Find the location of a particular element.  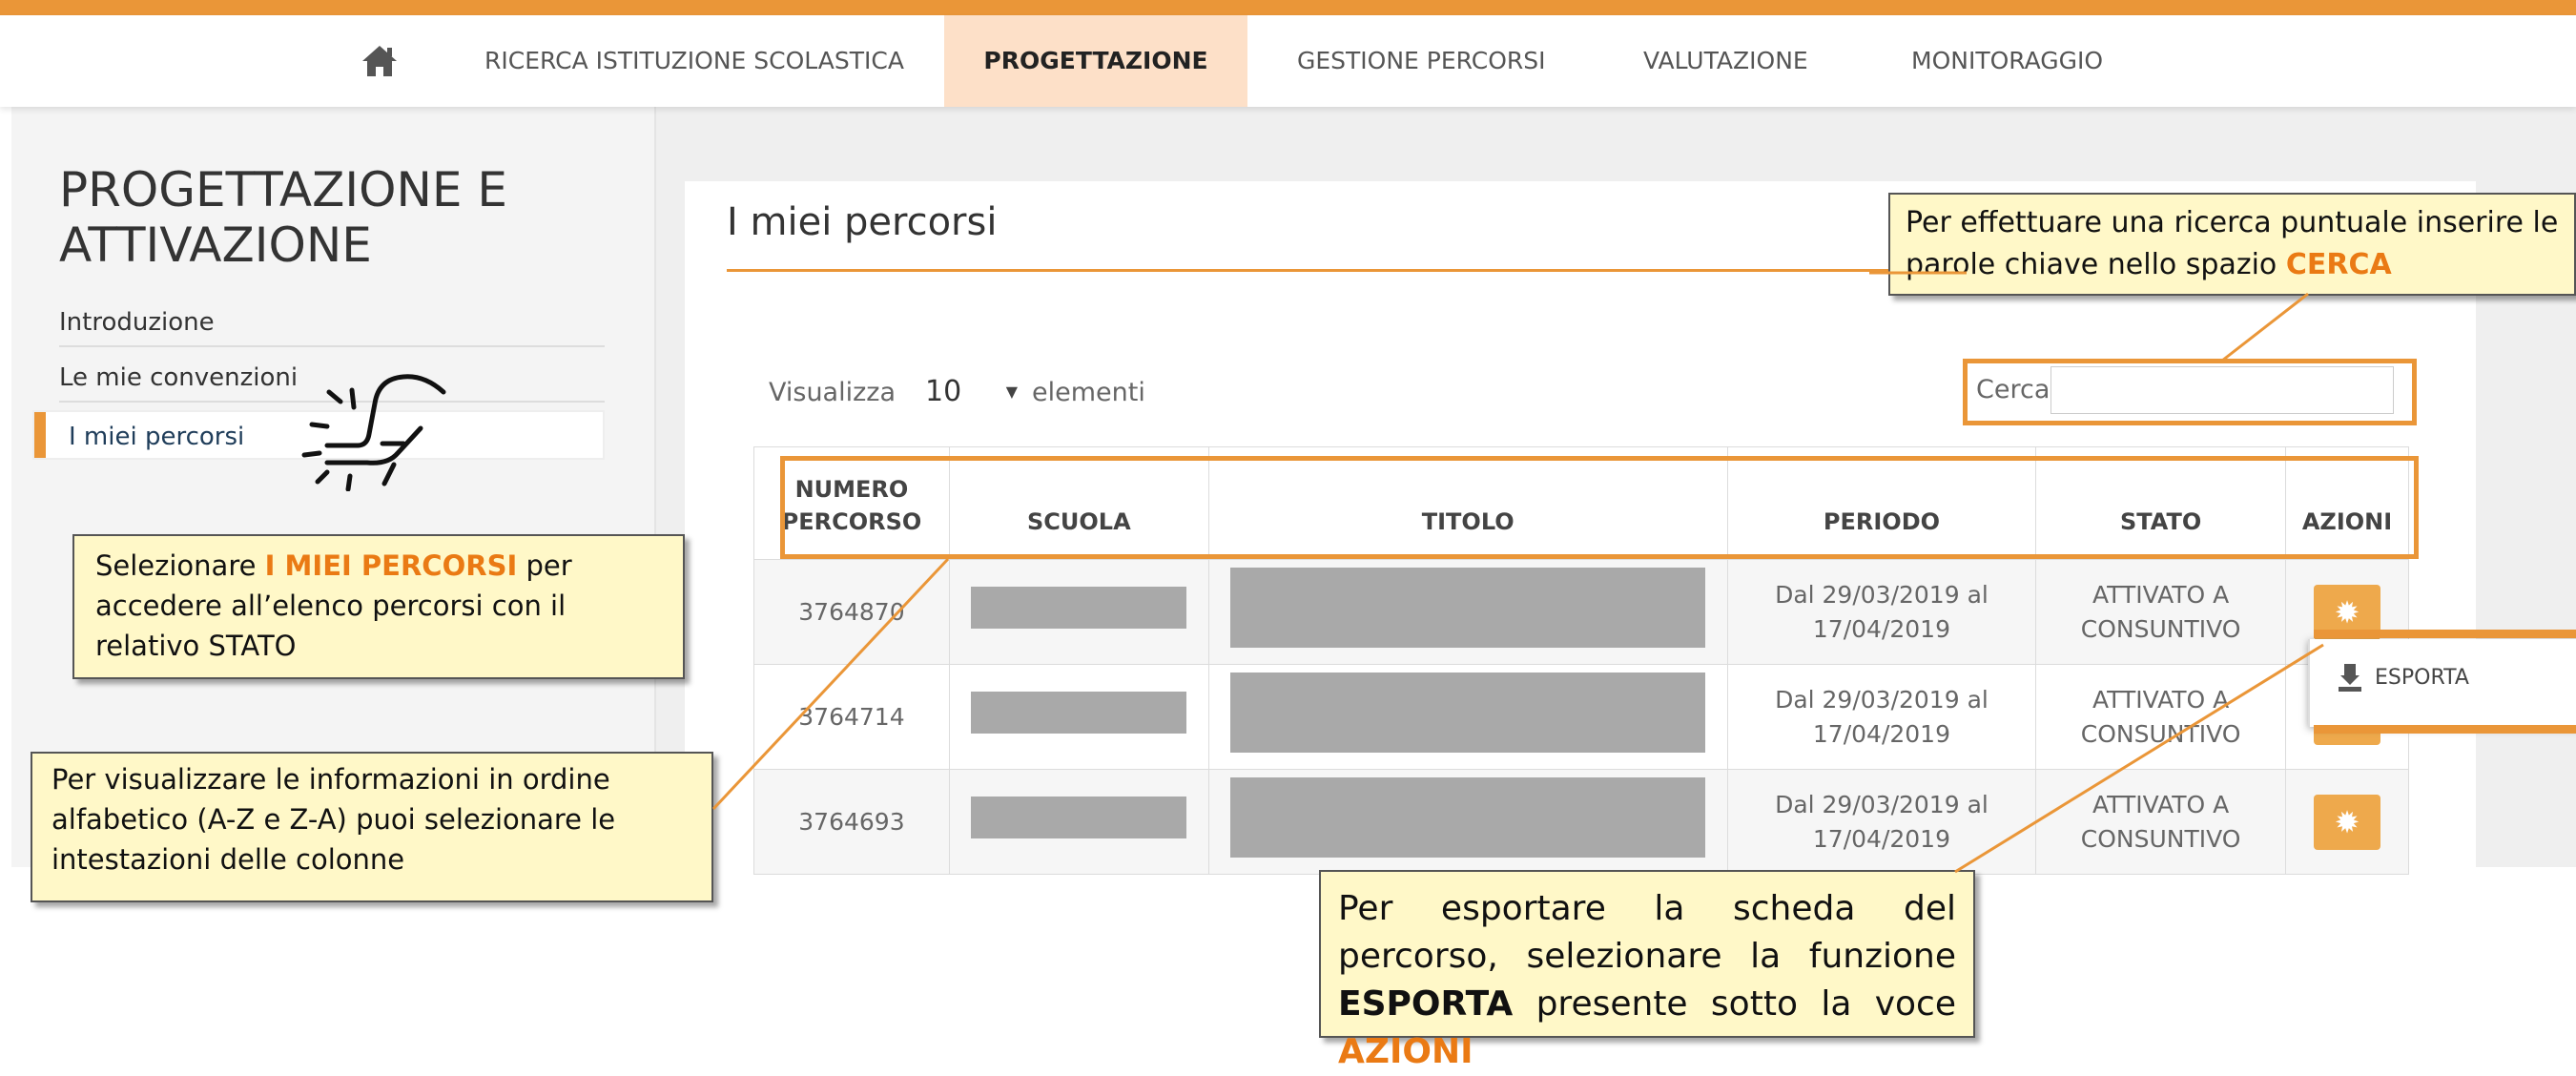

nav-ricerca-istituzione: RICERCA ISTITUZIONE SCOLASTICA is located at coordinates (694, 61).